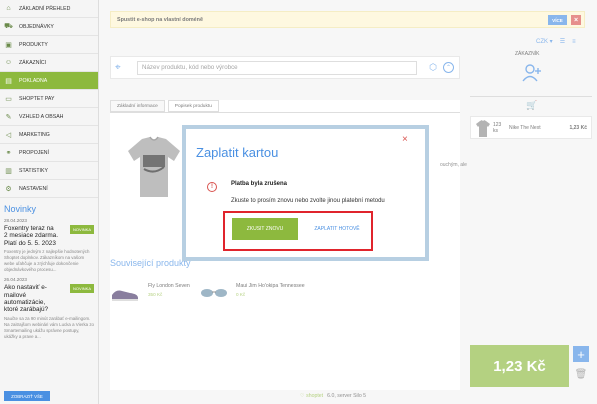 The height and width of the screenshot is (404, 597). I want to click on modal-close-icon: ×, so click(405, 139).